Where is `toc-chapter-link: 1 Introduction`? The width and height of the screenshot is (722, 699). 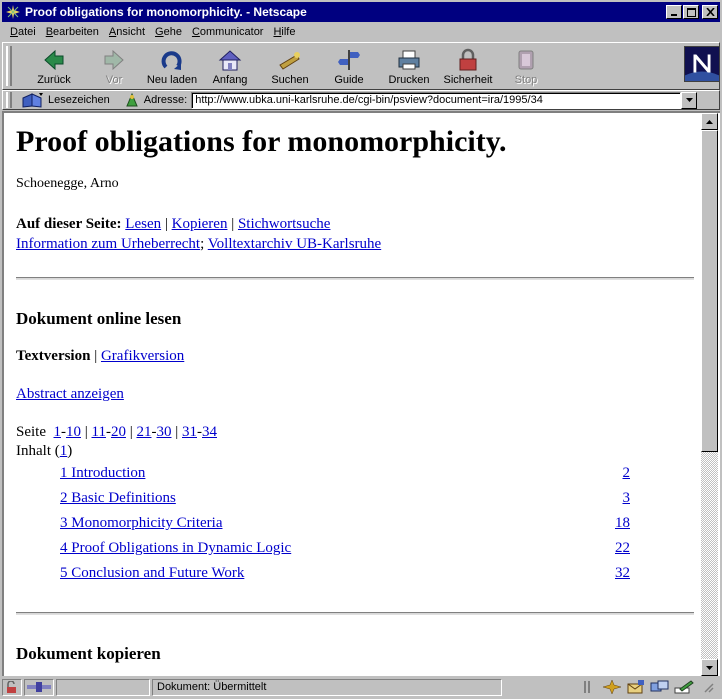
toc-chapter-link: 1 Introduction is located at coordinates (102, 473).